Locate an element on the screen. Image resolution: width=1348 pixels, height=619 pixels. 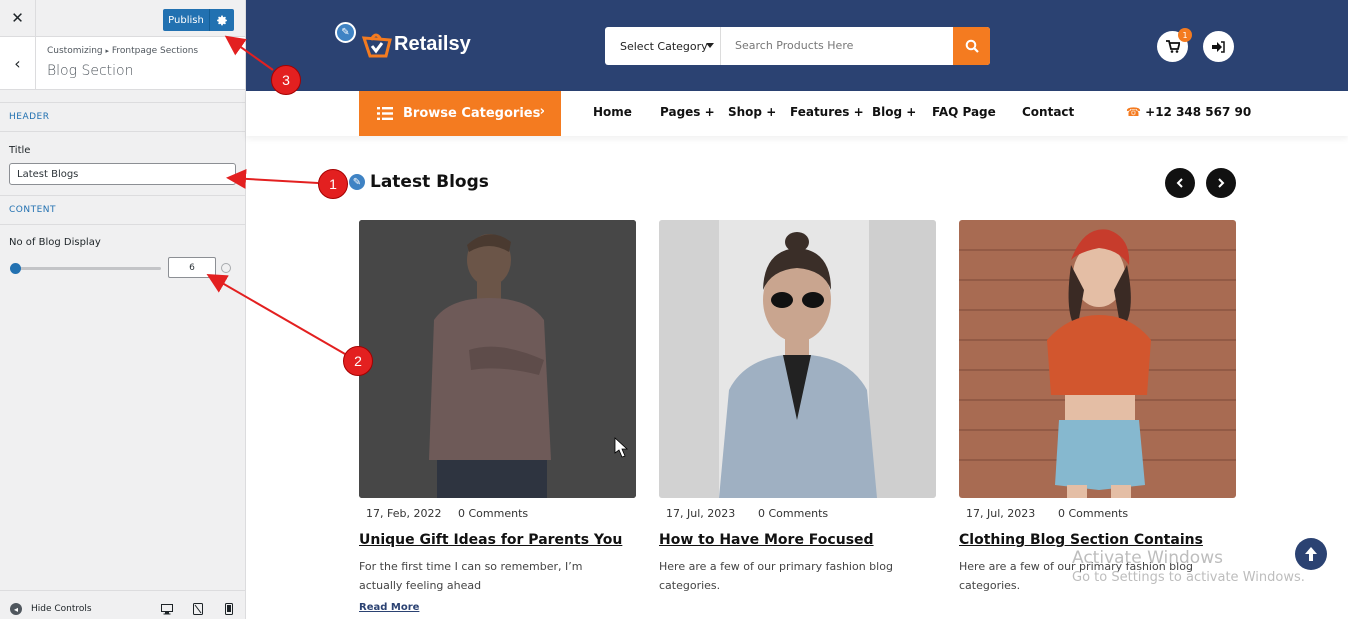
group-header-content: CONTENT is located at coordinates (122, 210).